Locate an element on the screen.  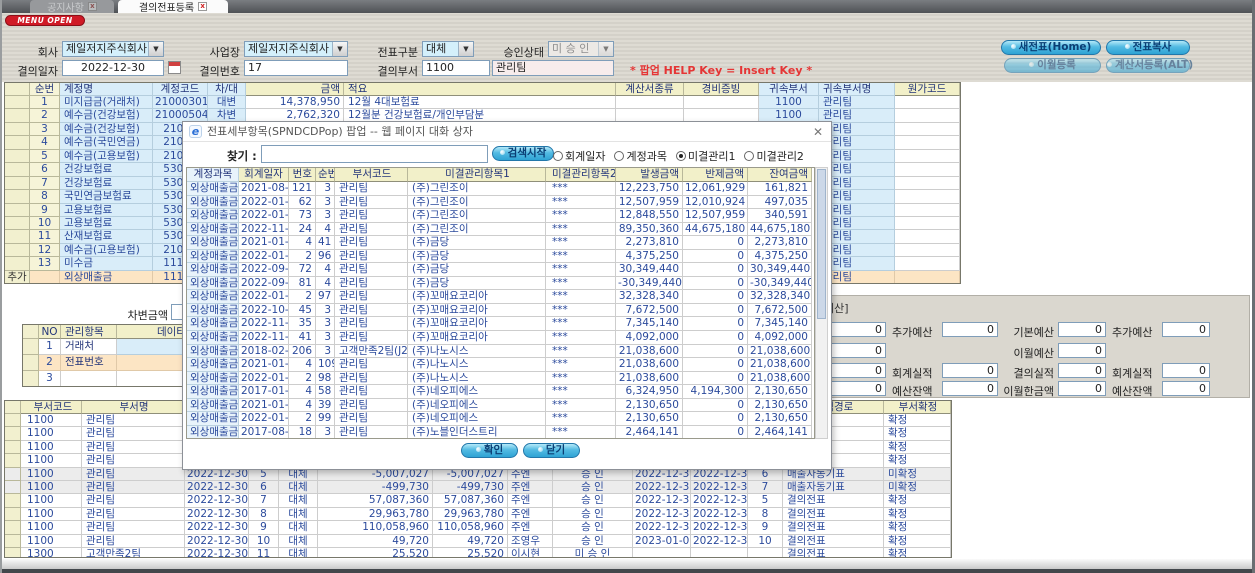
tab-slip-entry: 결의전표등록 x is located at coordinates (173, 7).